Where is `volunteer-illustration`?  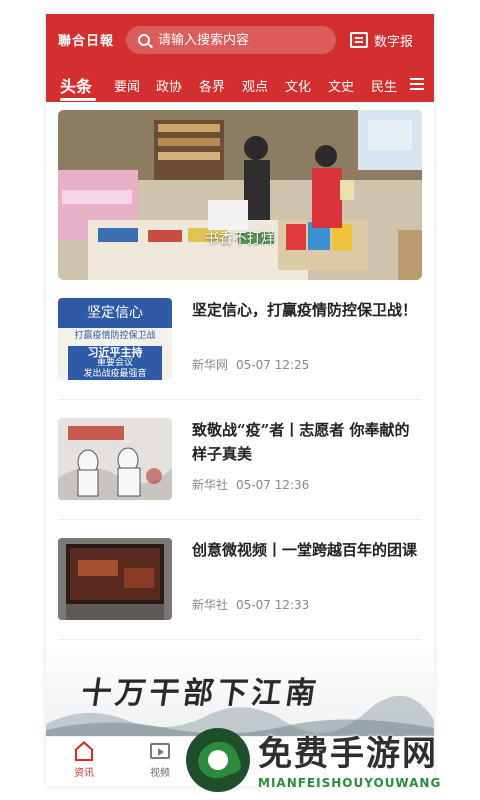 volunteer-illustration is located at coordinates (115, 459).